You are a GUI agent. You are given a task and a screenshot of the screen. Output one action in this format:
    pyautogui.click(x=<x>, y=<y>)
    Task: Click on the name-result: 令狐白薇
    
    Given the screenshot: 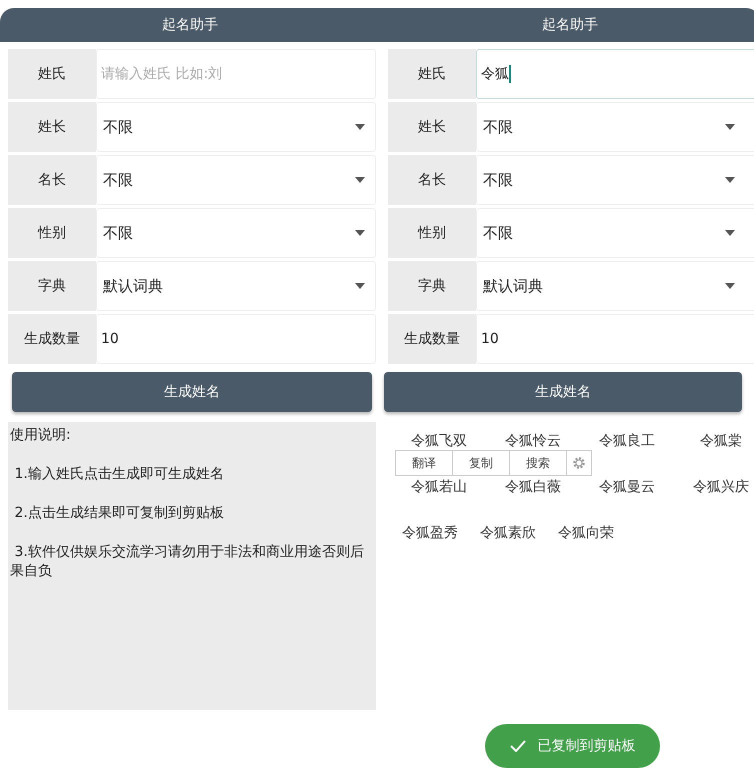 What is the action you would take?
    pyautogui.click(x=533, y=487)
    